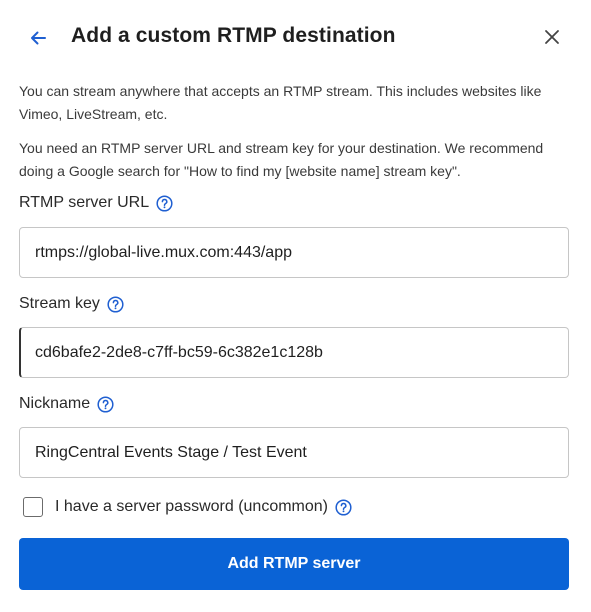 Image resolution: width=591 pixels, height=612 pixels. I want to click on nickname-label-row: Nickname, so click(66, 404).